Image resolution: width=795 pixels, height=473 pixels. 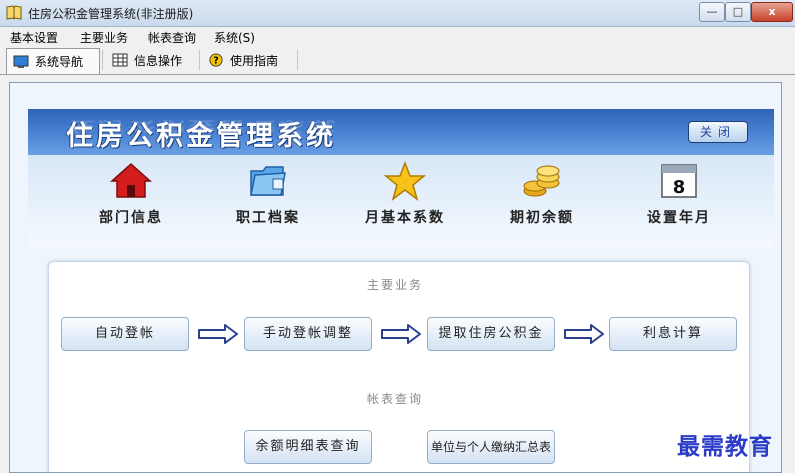 What do you see at coordinates (725, 446) in the screenshot?
I see `watermark-text: 最需教育` at bounding box center [725, 446].